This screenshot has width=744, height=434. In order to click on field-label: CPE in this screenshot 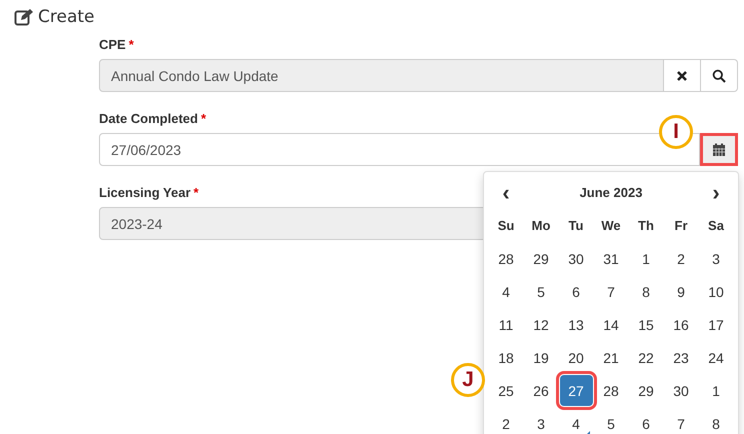, I will do `click(112, 44)`.